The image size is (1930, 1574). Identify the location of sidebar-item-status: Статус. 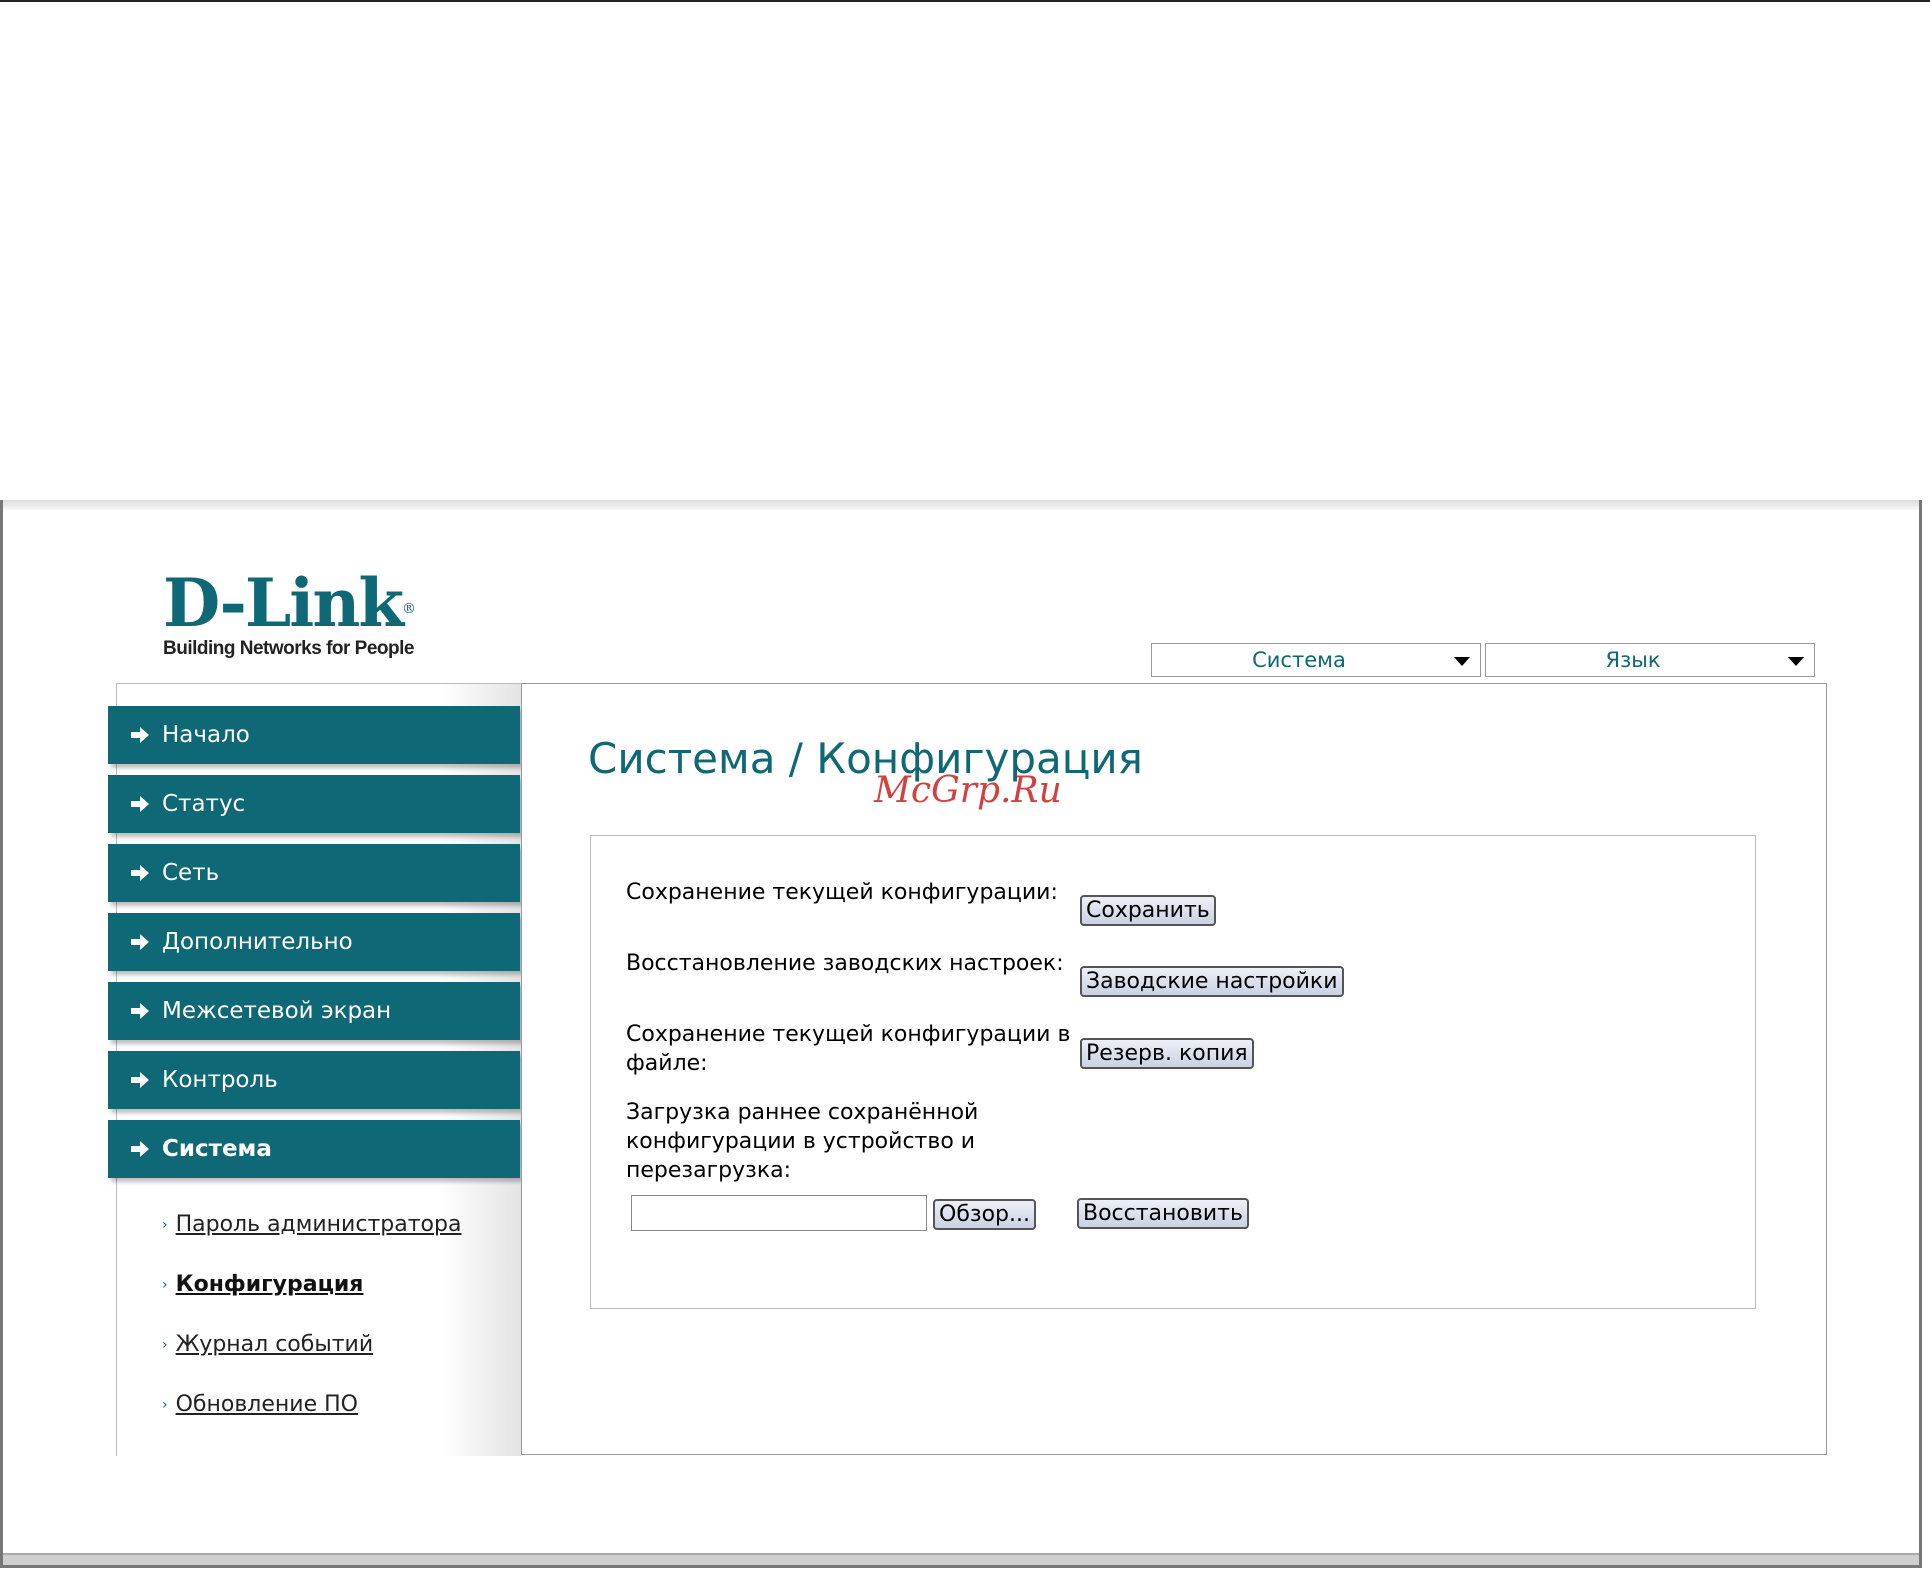
(314, 804).